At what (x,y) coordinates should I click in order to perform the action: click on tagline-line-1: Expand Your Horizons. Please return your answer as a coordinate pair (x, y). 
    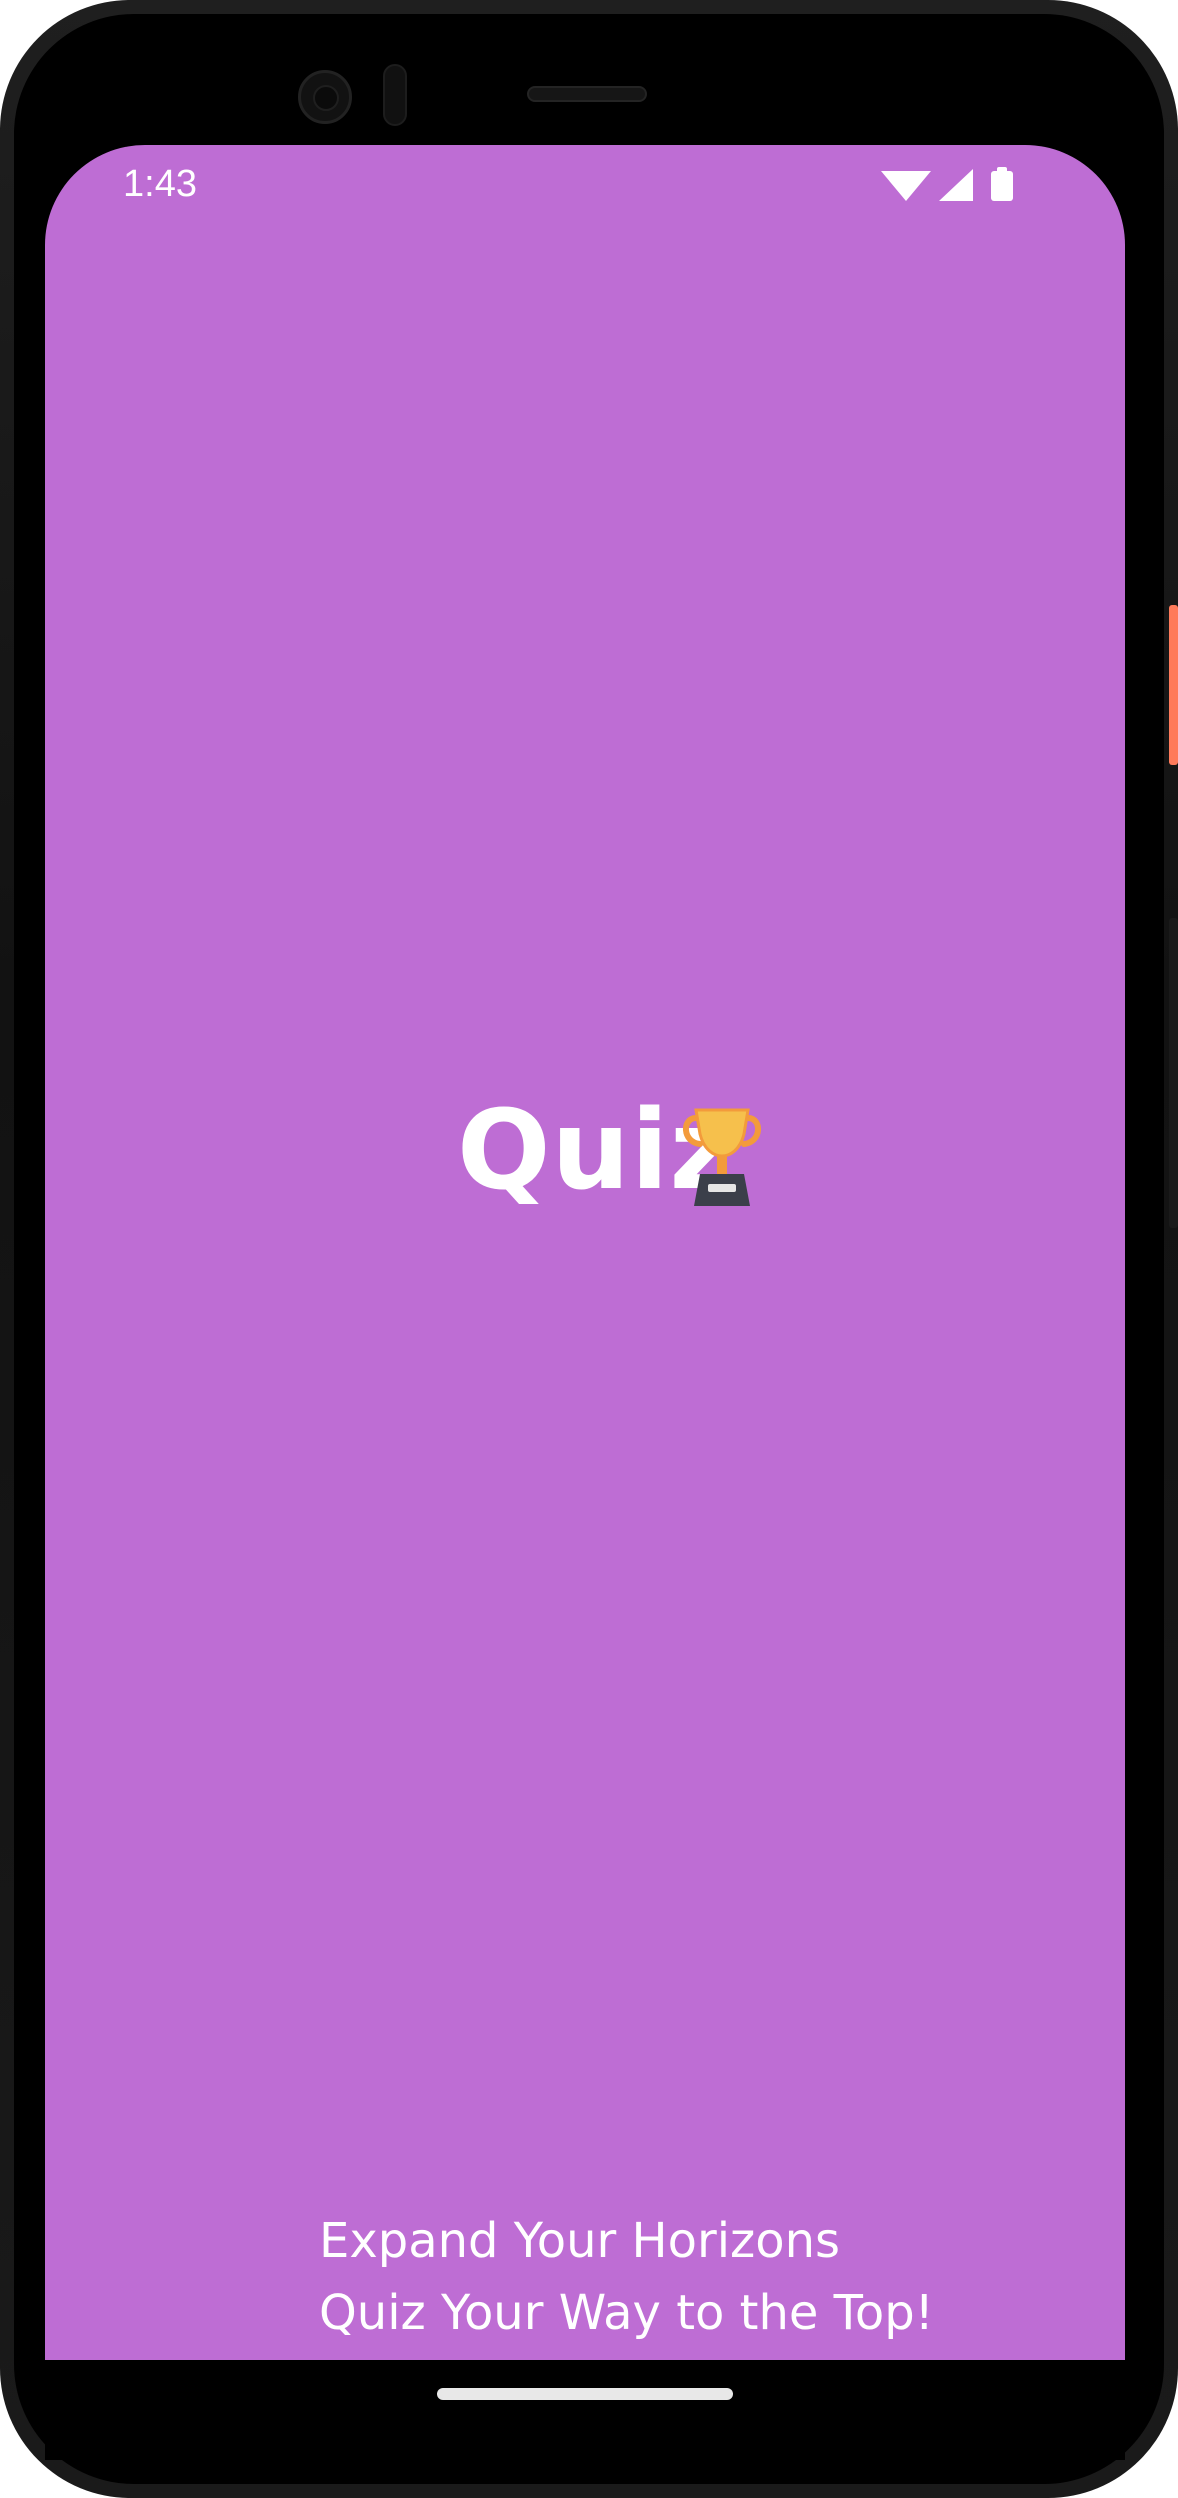
    Looking at the image, I should click on (580, 2241).